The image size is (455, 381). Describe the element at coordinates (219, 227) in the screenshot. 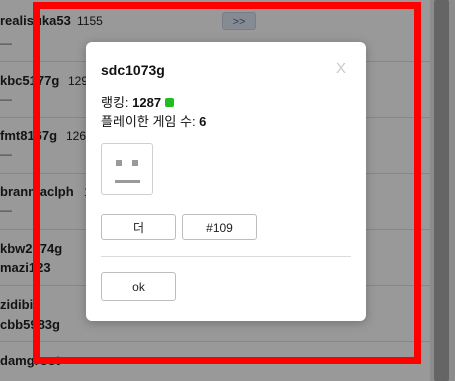

I see `number-button: #109` at that location.